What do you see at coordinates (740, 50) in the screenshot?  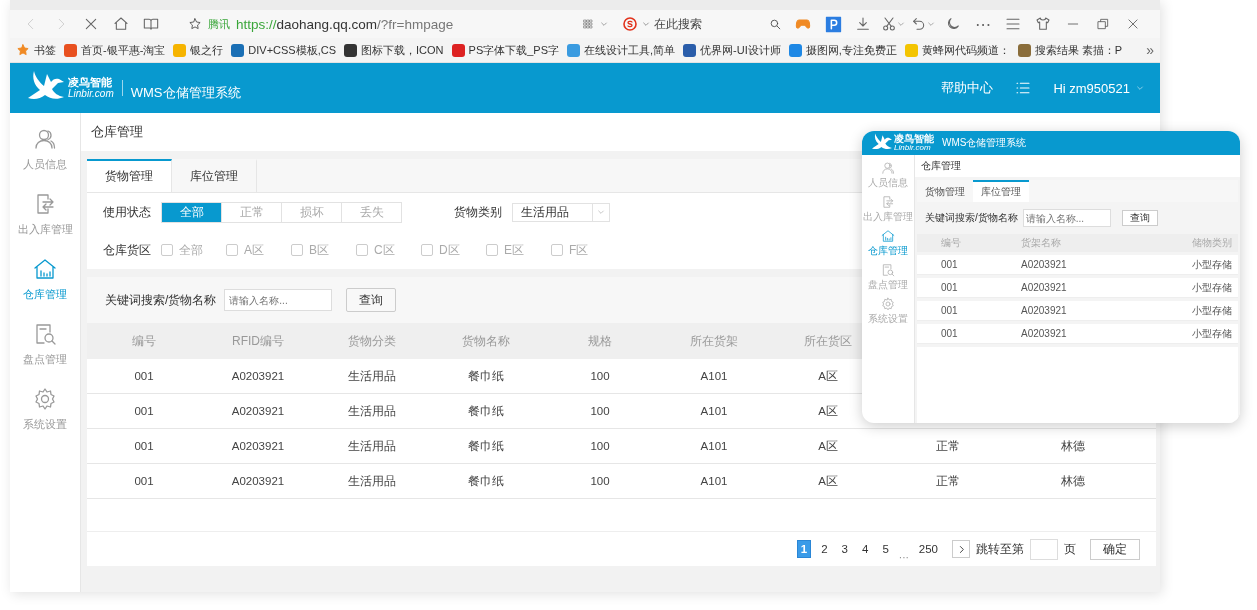 I see `bookmark-link: 优界网-UI设计师` at bounding box center [740, 50].